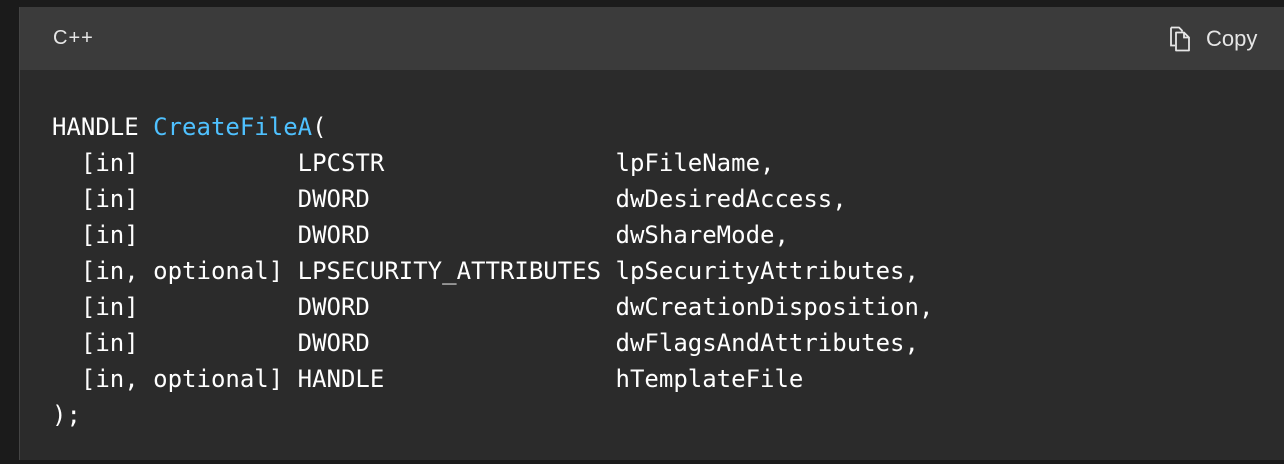  What do you see at coordinates (233, 127) in the screenshot?
I see `function-name: CreateFileA` at bounding box center [233, 127].